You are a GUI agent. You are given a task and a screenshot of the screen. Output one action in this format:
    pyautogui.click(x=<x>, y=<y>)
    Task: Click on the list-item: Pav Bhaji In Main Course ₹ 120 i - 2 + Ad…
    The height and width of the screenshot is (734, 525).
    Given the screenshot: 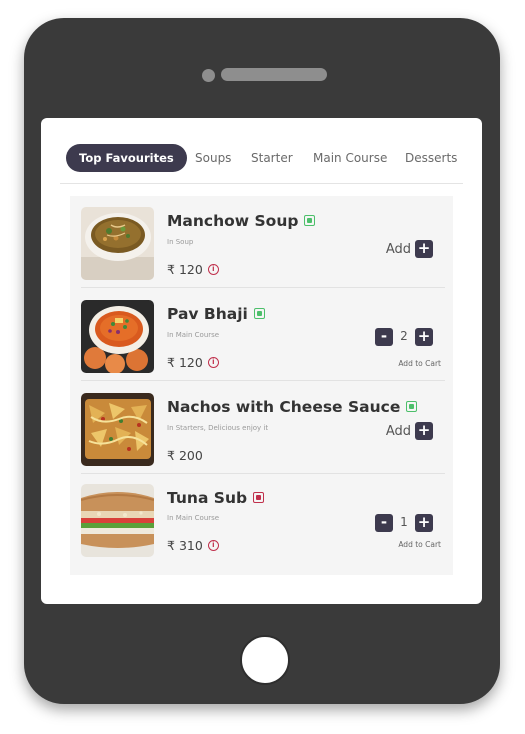 What is the action you would take?
    pyautogui.click(x=261, y=335)
    